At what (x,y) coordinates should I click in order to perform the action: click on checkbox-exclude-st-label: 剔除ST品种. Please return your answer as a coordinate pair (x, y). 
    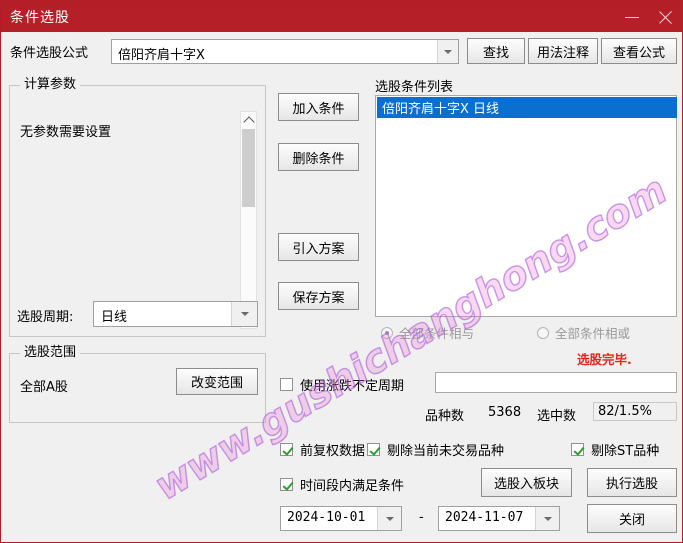
    Looking at the image, I should click on (625, 451).